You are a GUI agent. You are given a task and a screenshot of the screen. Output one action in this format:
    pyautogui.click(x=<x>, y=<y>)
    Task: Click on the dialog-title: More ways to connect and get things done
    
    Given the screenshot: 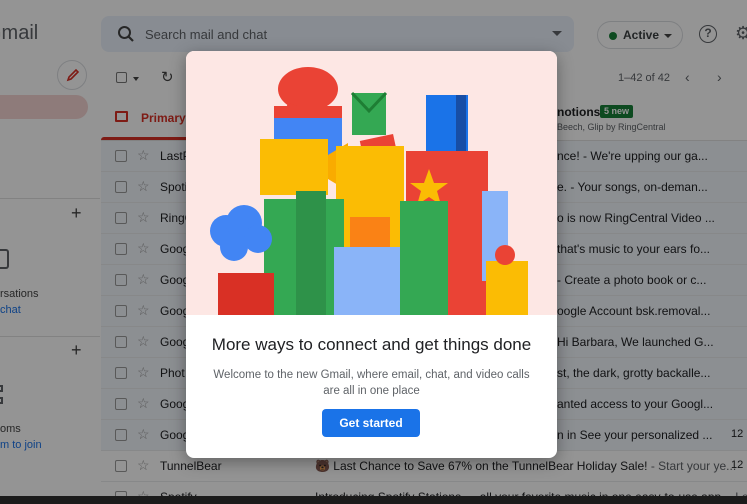 What is the action you would take?
    pyautogui.click(x=371, y=344)
    